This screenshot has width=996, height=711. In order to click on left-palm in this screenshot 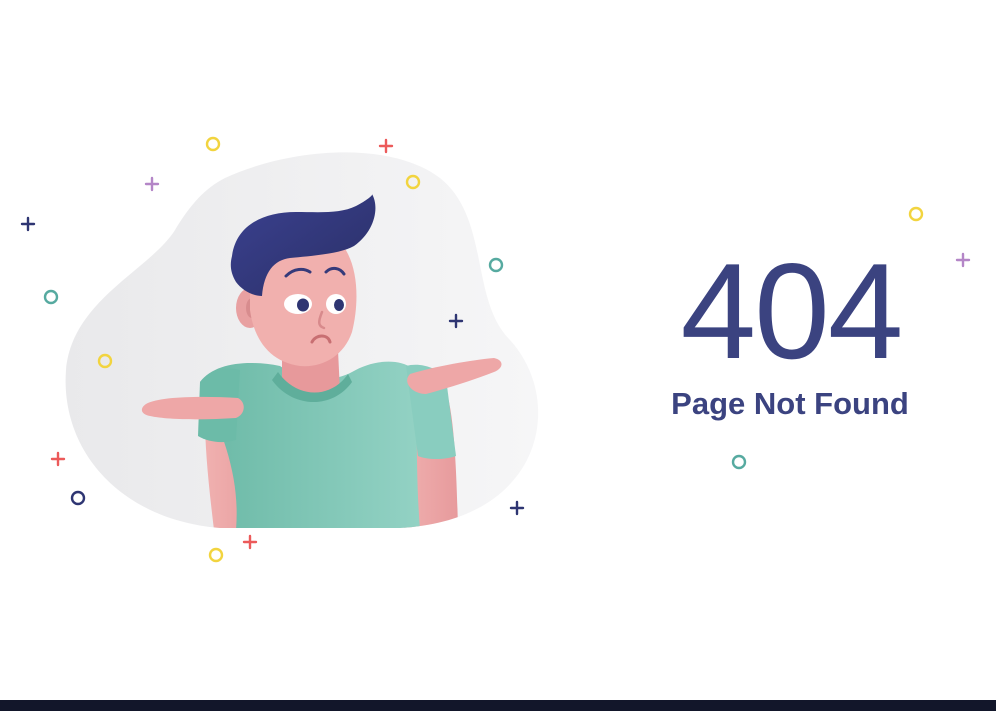, I will do `click(192, 408)`.